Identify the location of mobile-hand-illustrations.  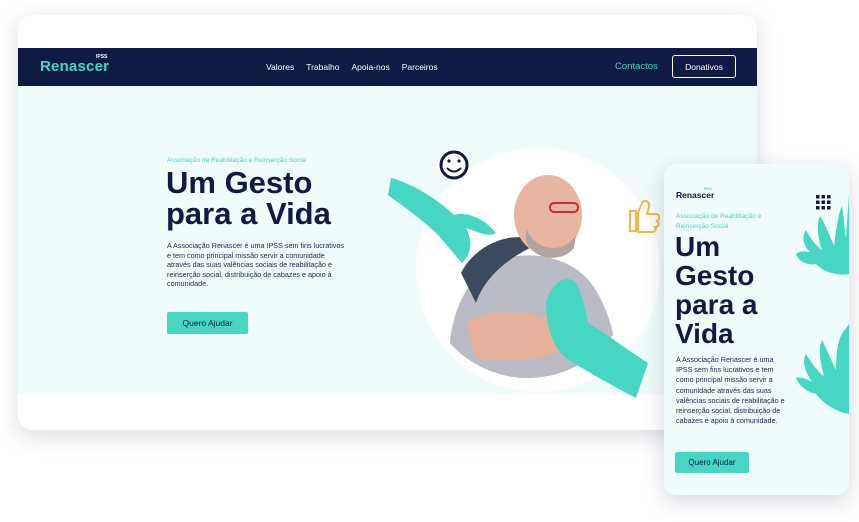
(822, 304).